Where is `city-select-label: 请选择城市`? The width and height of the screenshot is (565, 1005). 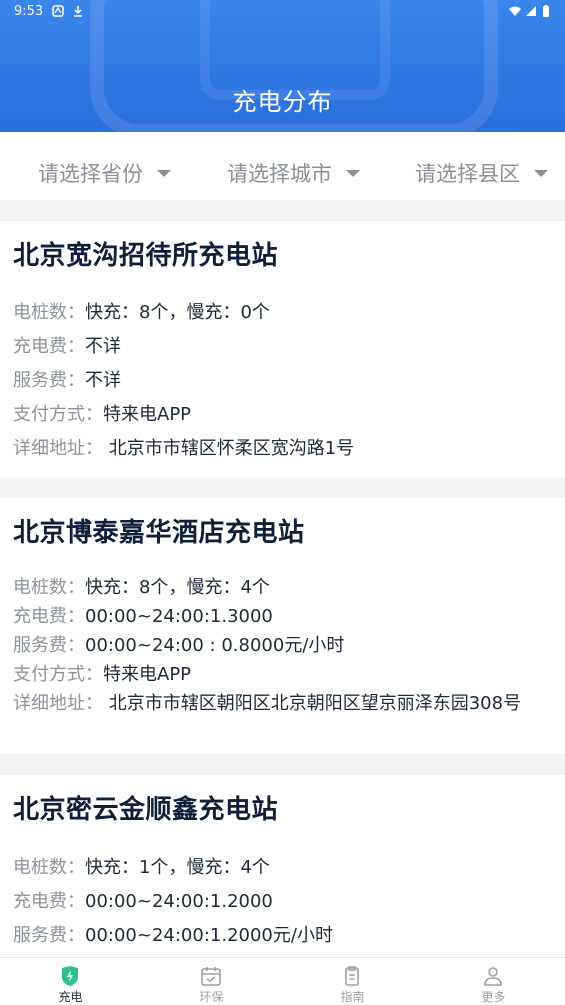 city-select-label: 请选择城市 is located at coordinates (279, 174).